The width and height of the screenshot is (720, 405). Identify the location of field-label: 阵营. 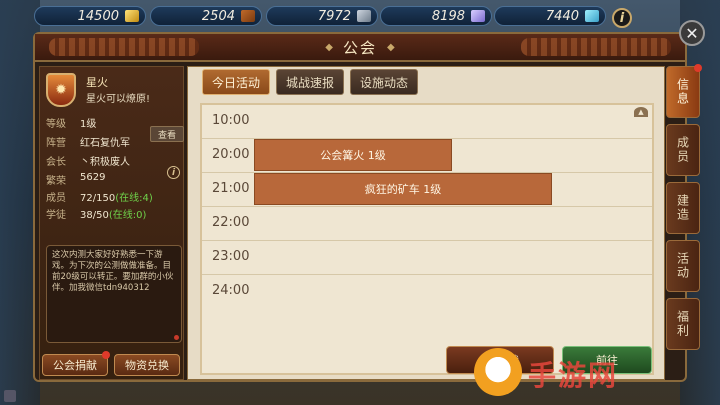
(56, 143).